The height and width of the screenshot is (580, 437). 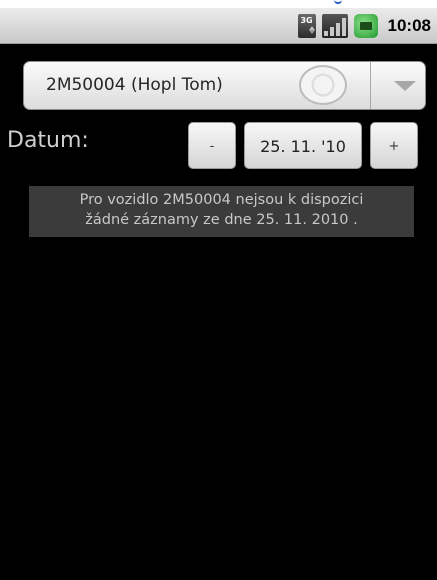 What do you see at coordinates (311, 30) in the screenshot?
I see `data-arrows-icon` at bounding box center [311, 30].